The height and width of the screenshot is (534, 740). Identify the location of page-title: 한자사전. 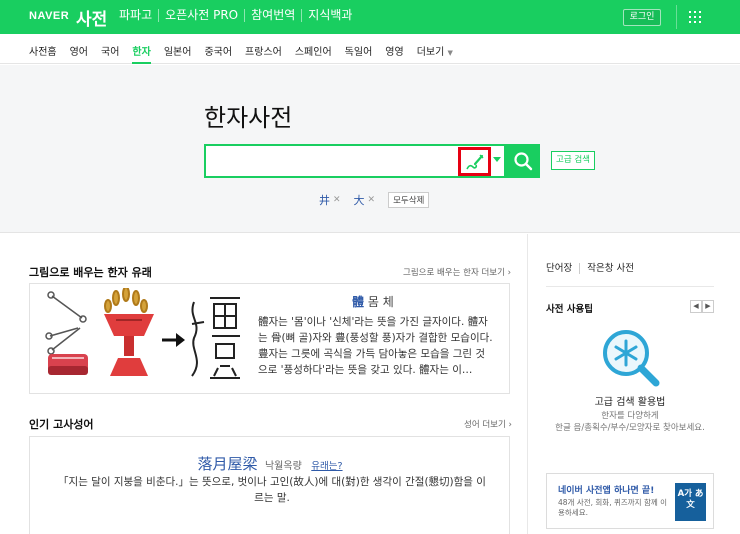
(248, 118).